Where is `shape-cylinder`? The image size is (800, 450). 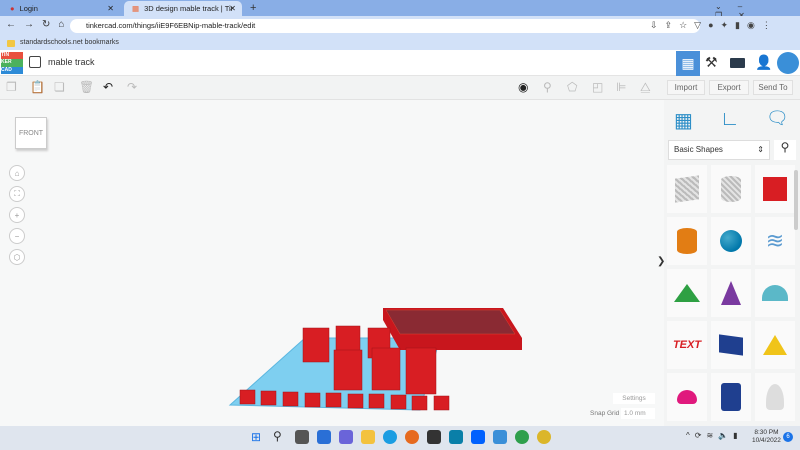 shape-cylinder is located at coordinates (687, 241).